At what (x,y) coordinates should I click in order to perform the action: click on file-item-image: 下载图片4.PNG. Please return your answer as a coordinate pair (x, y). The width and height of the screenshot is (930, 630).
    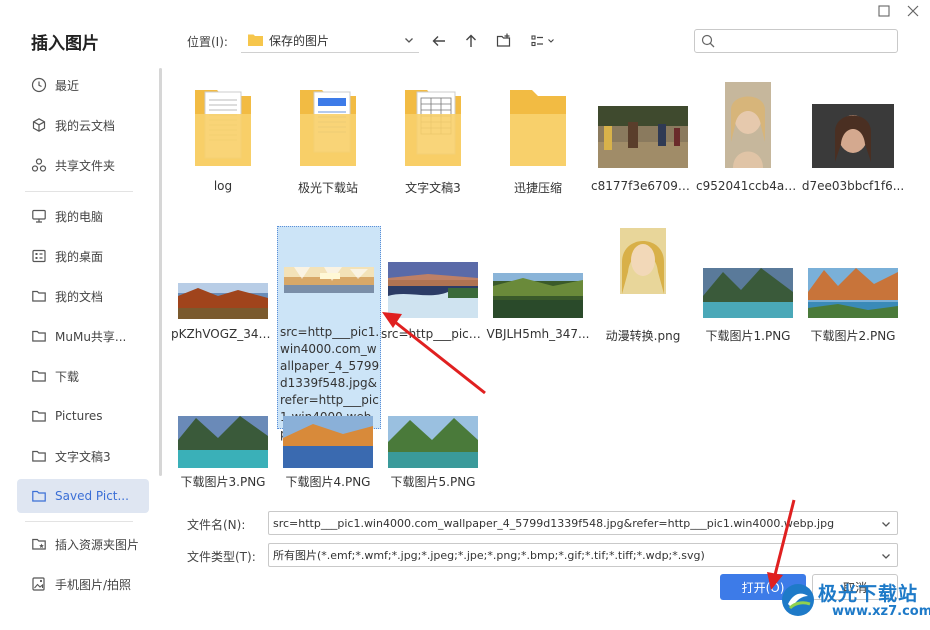
    Looking at the image, I should click on (328, 435).